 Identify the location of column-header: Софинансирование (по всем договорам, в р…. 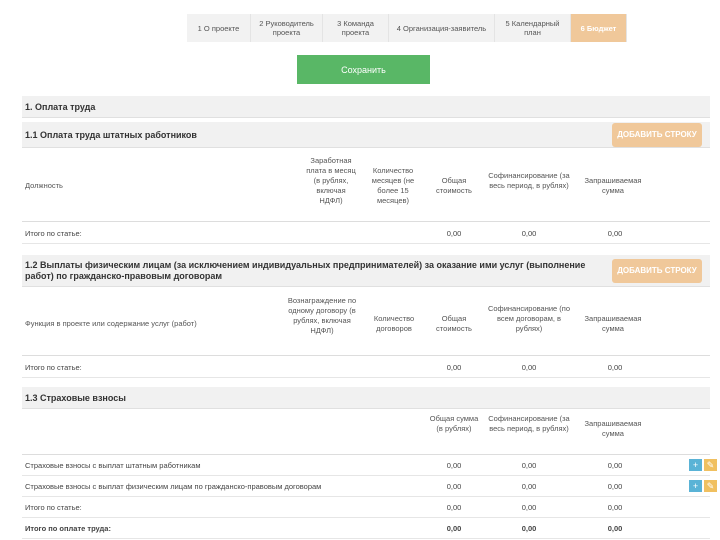
(529, 318).